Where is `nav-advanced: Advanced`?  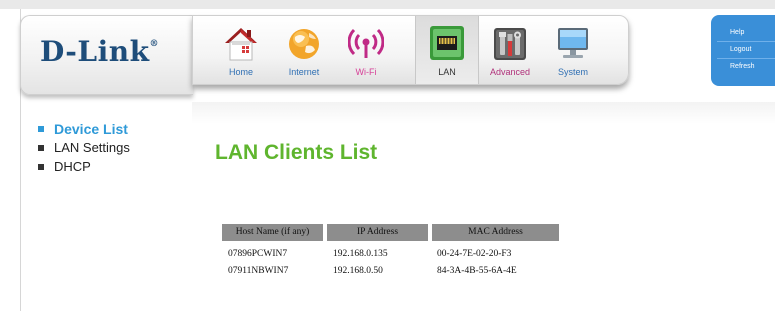 nav-advanced: Advanced is located at coordinates (510, 50).